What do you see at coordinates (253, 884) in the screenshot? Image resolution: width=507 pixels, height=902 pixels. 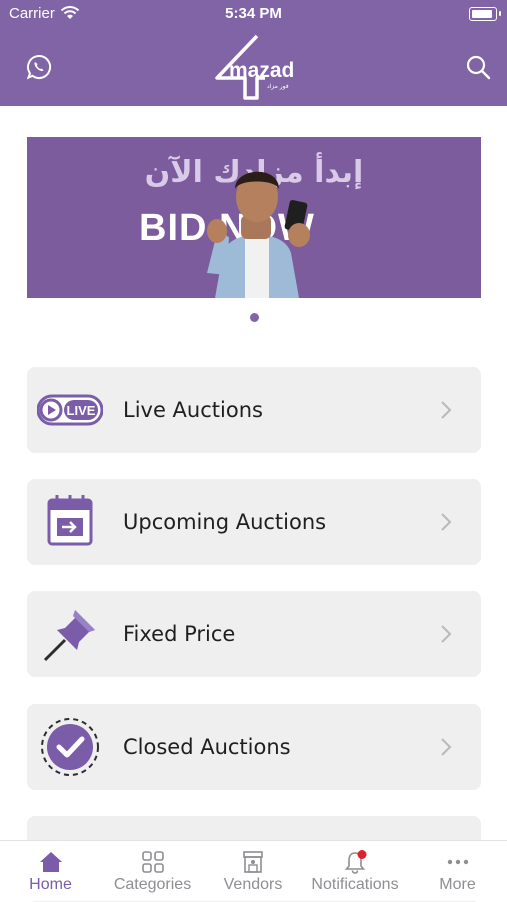 I see `tab-label: Vendors` at bounding box center [253, 884].